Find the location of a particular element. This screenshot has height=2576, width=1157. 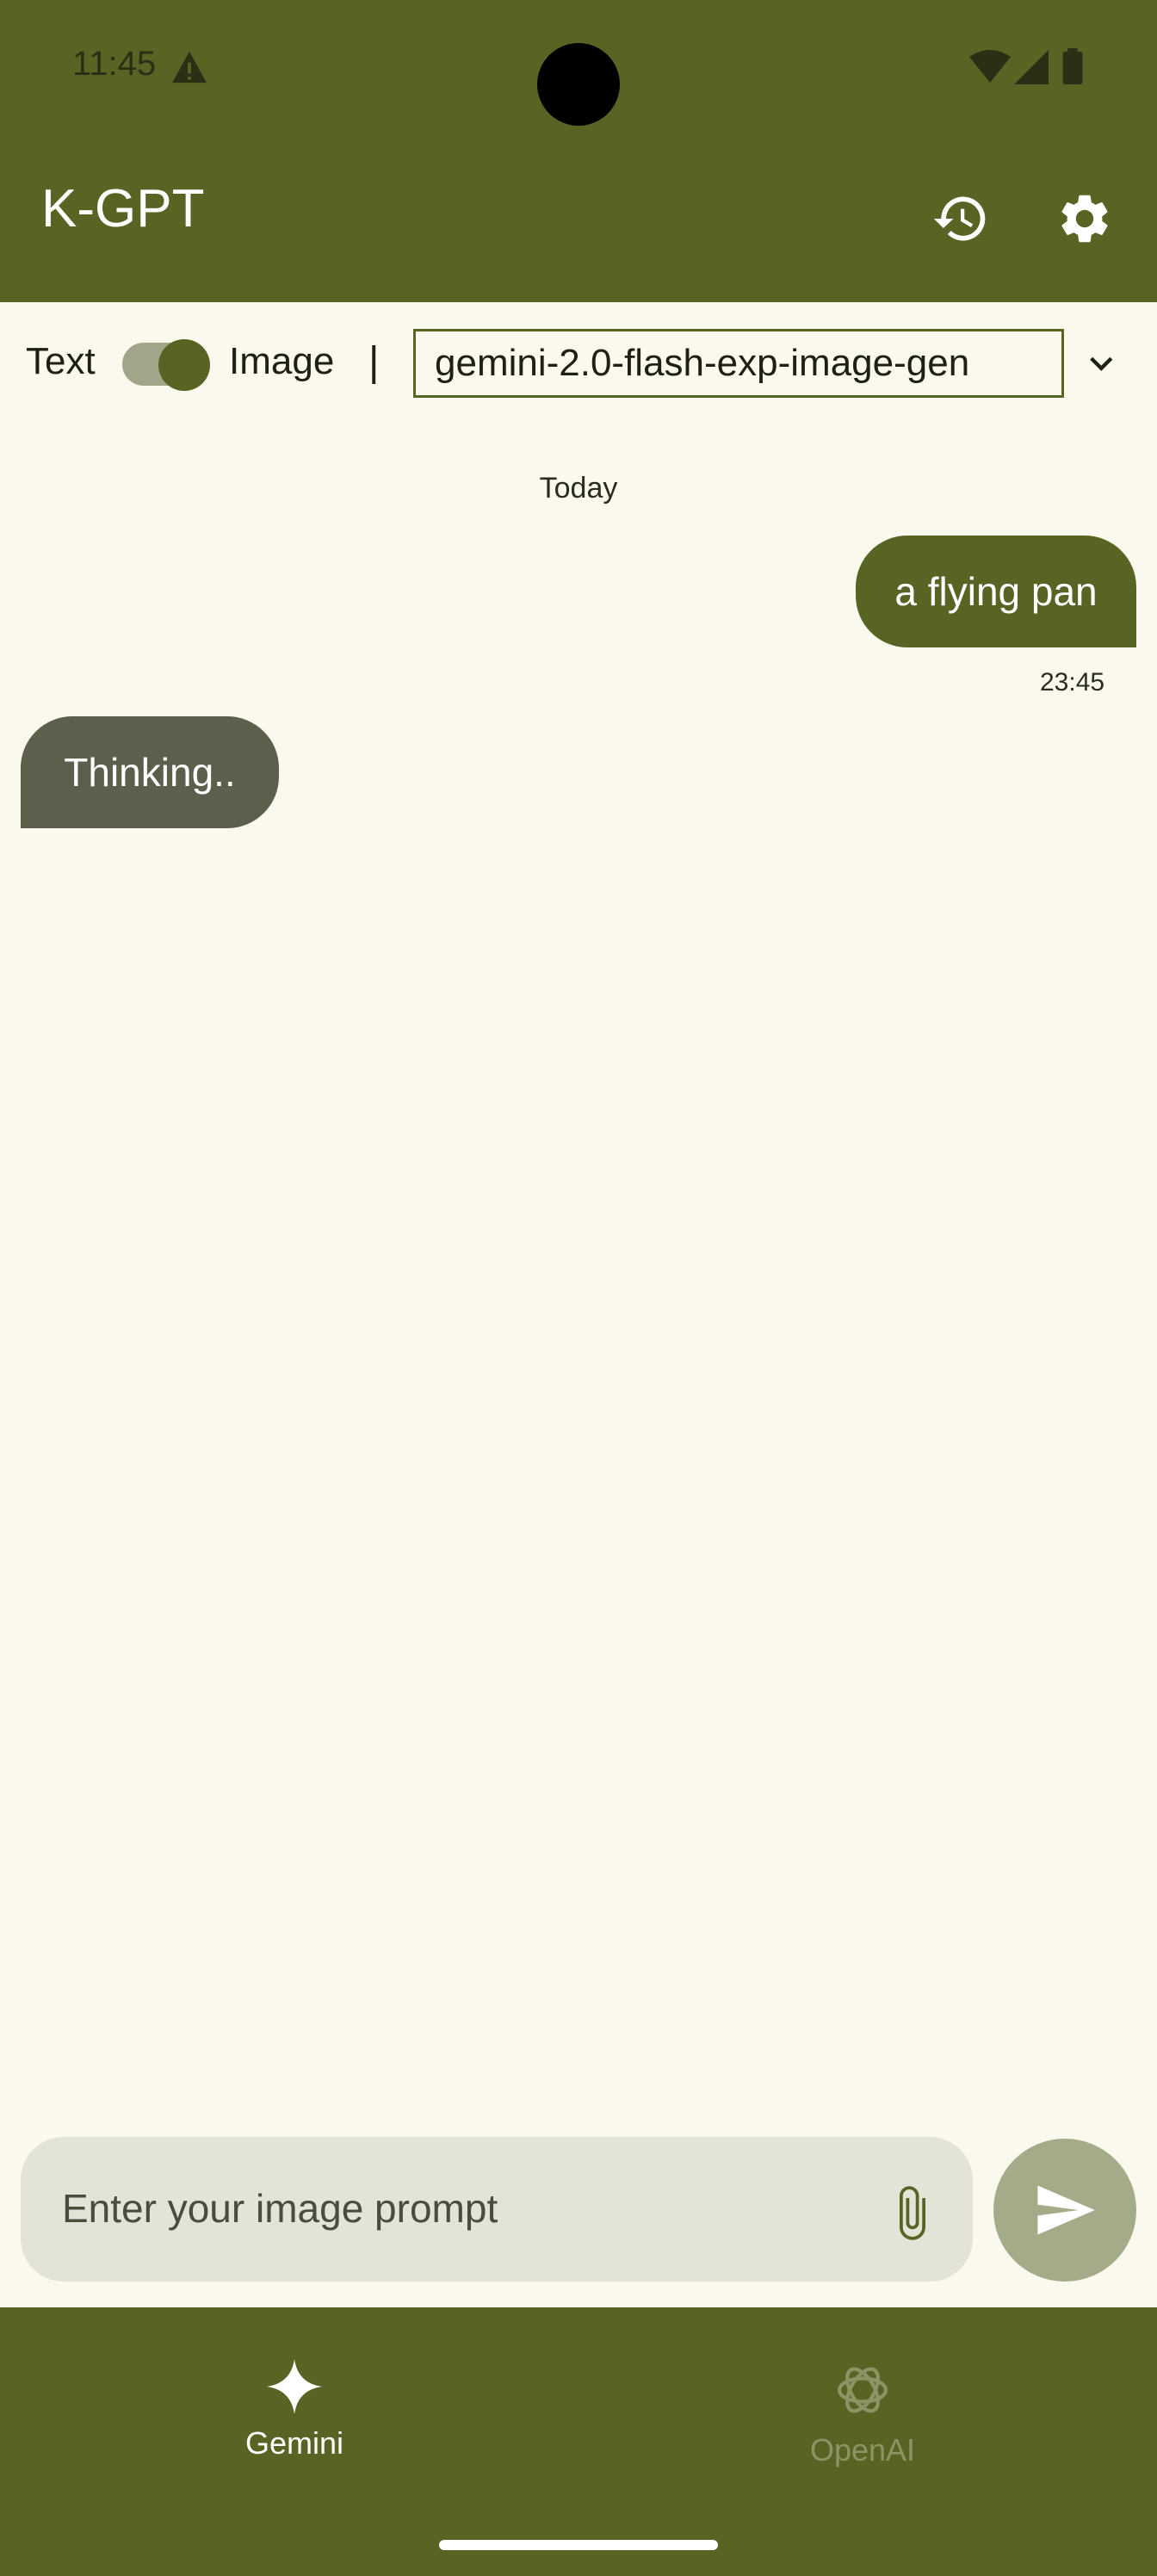

warning-icon is located at coordinates (190, 67).